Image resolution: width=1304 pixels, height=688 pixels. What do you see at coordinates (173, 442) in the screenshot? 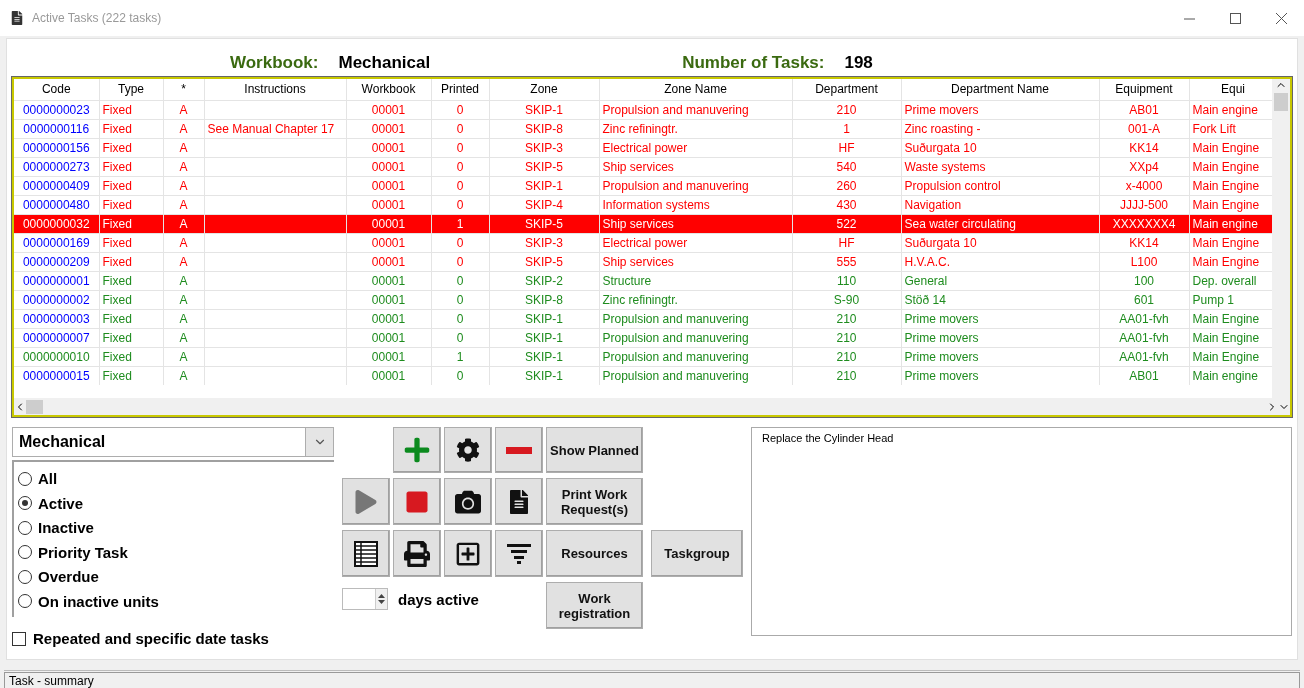
I see `workbook-dropdown: Mechanical` at bounding box center [173, 442].